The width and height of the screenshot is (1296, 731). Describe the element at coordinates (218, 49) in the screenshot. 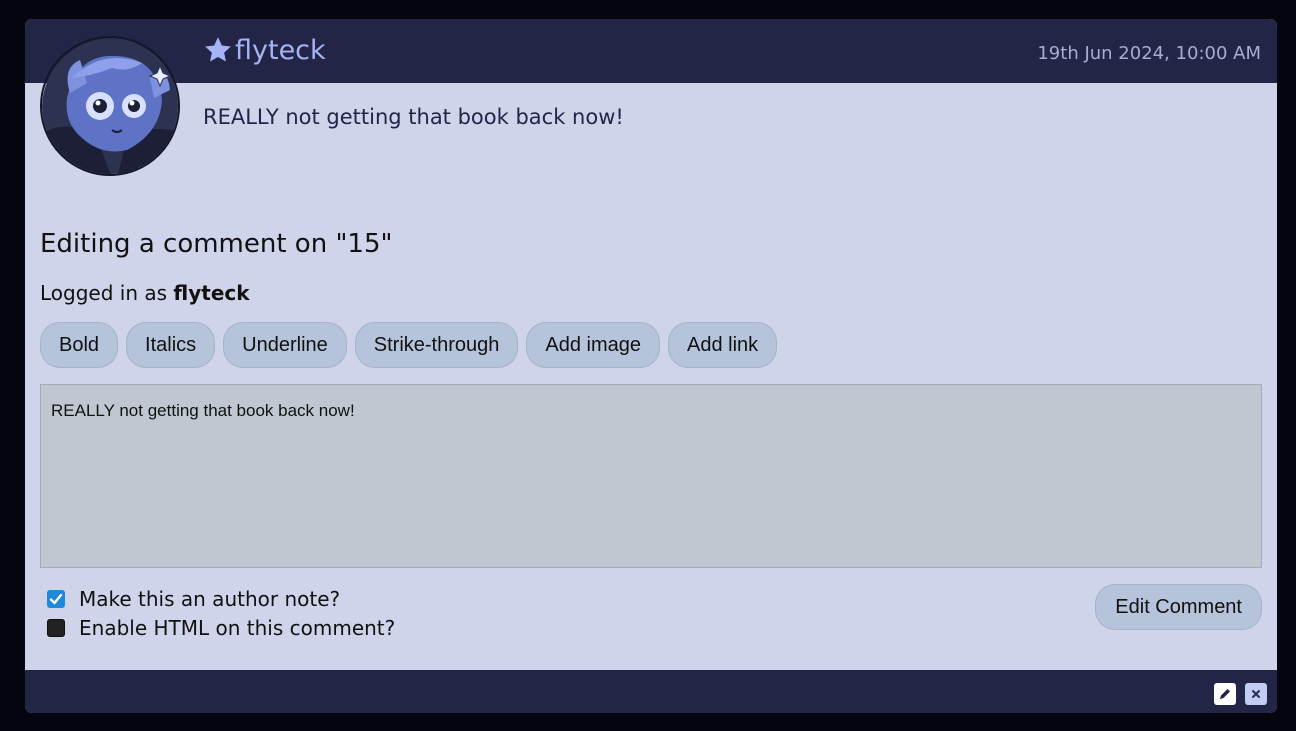

I see `star-icon` at that location.